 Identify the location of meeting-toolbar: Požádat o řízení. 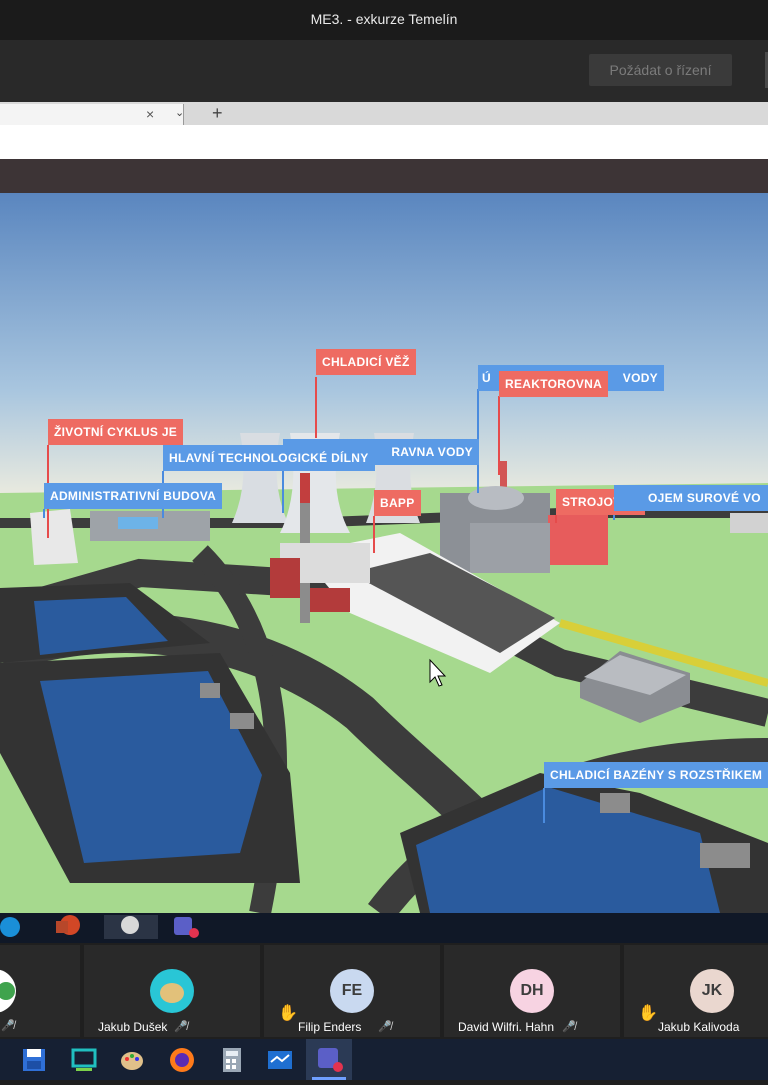
(384, 71).